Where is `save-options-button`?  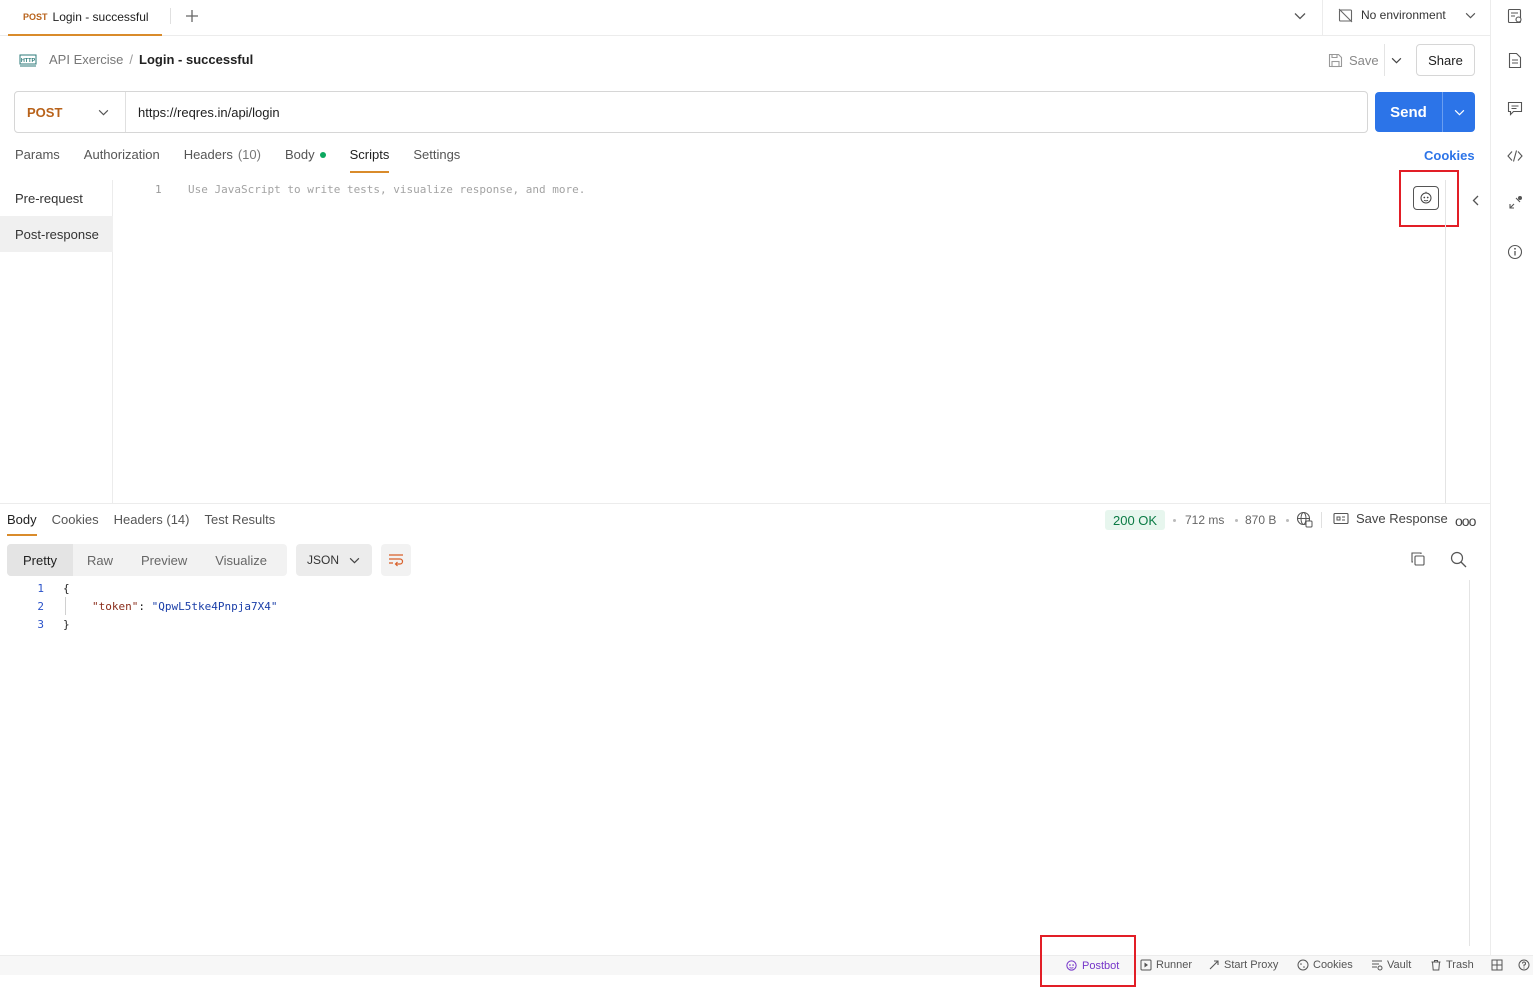
save-options-button is located at coordinates (1396, 60).